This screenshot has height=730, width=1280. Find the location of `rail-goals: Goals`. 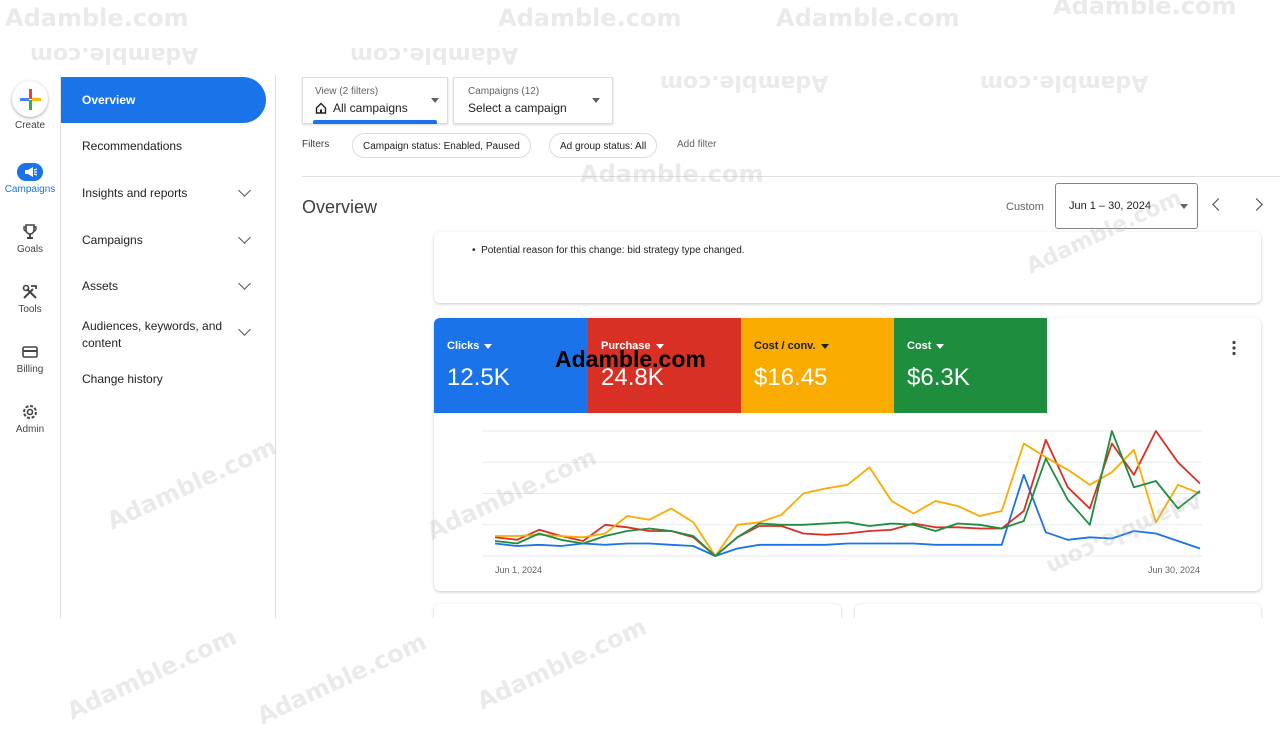

rail-goals: Goals is located at coordinates (30, 239).